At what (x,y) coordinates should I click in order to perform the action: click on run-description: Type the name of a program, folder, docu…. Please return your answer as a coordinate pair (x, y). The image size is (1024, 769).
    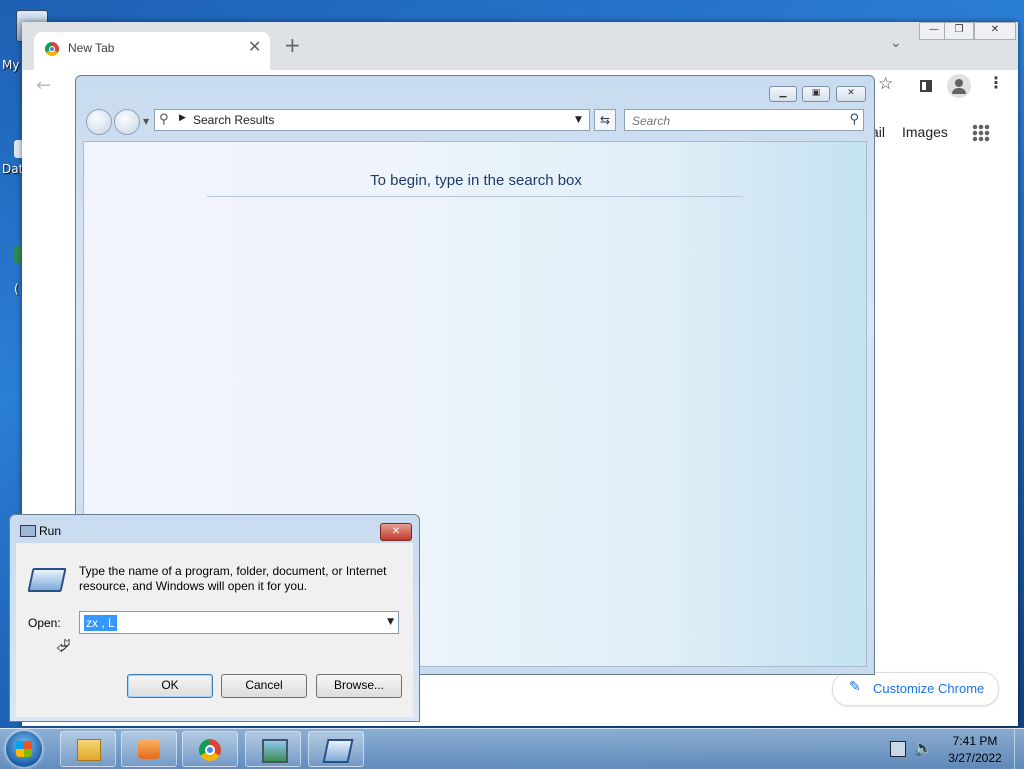
    Looking at the image, I should click on (233, 578).